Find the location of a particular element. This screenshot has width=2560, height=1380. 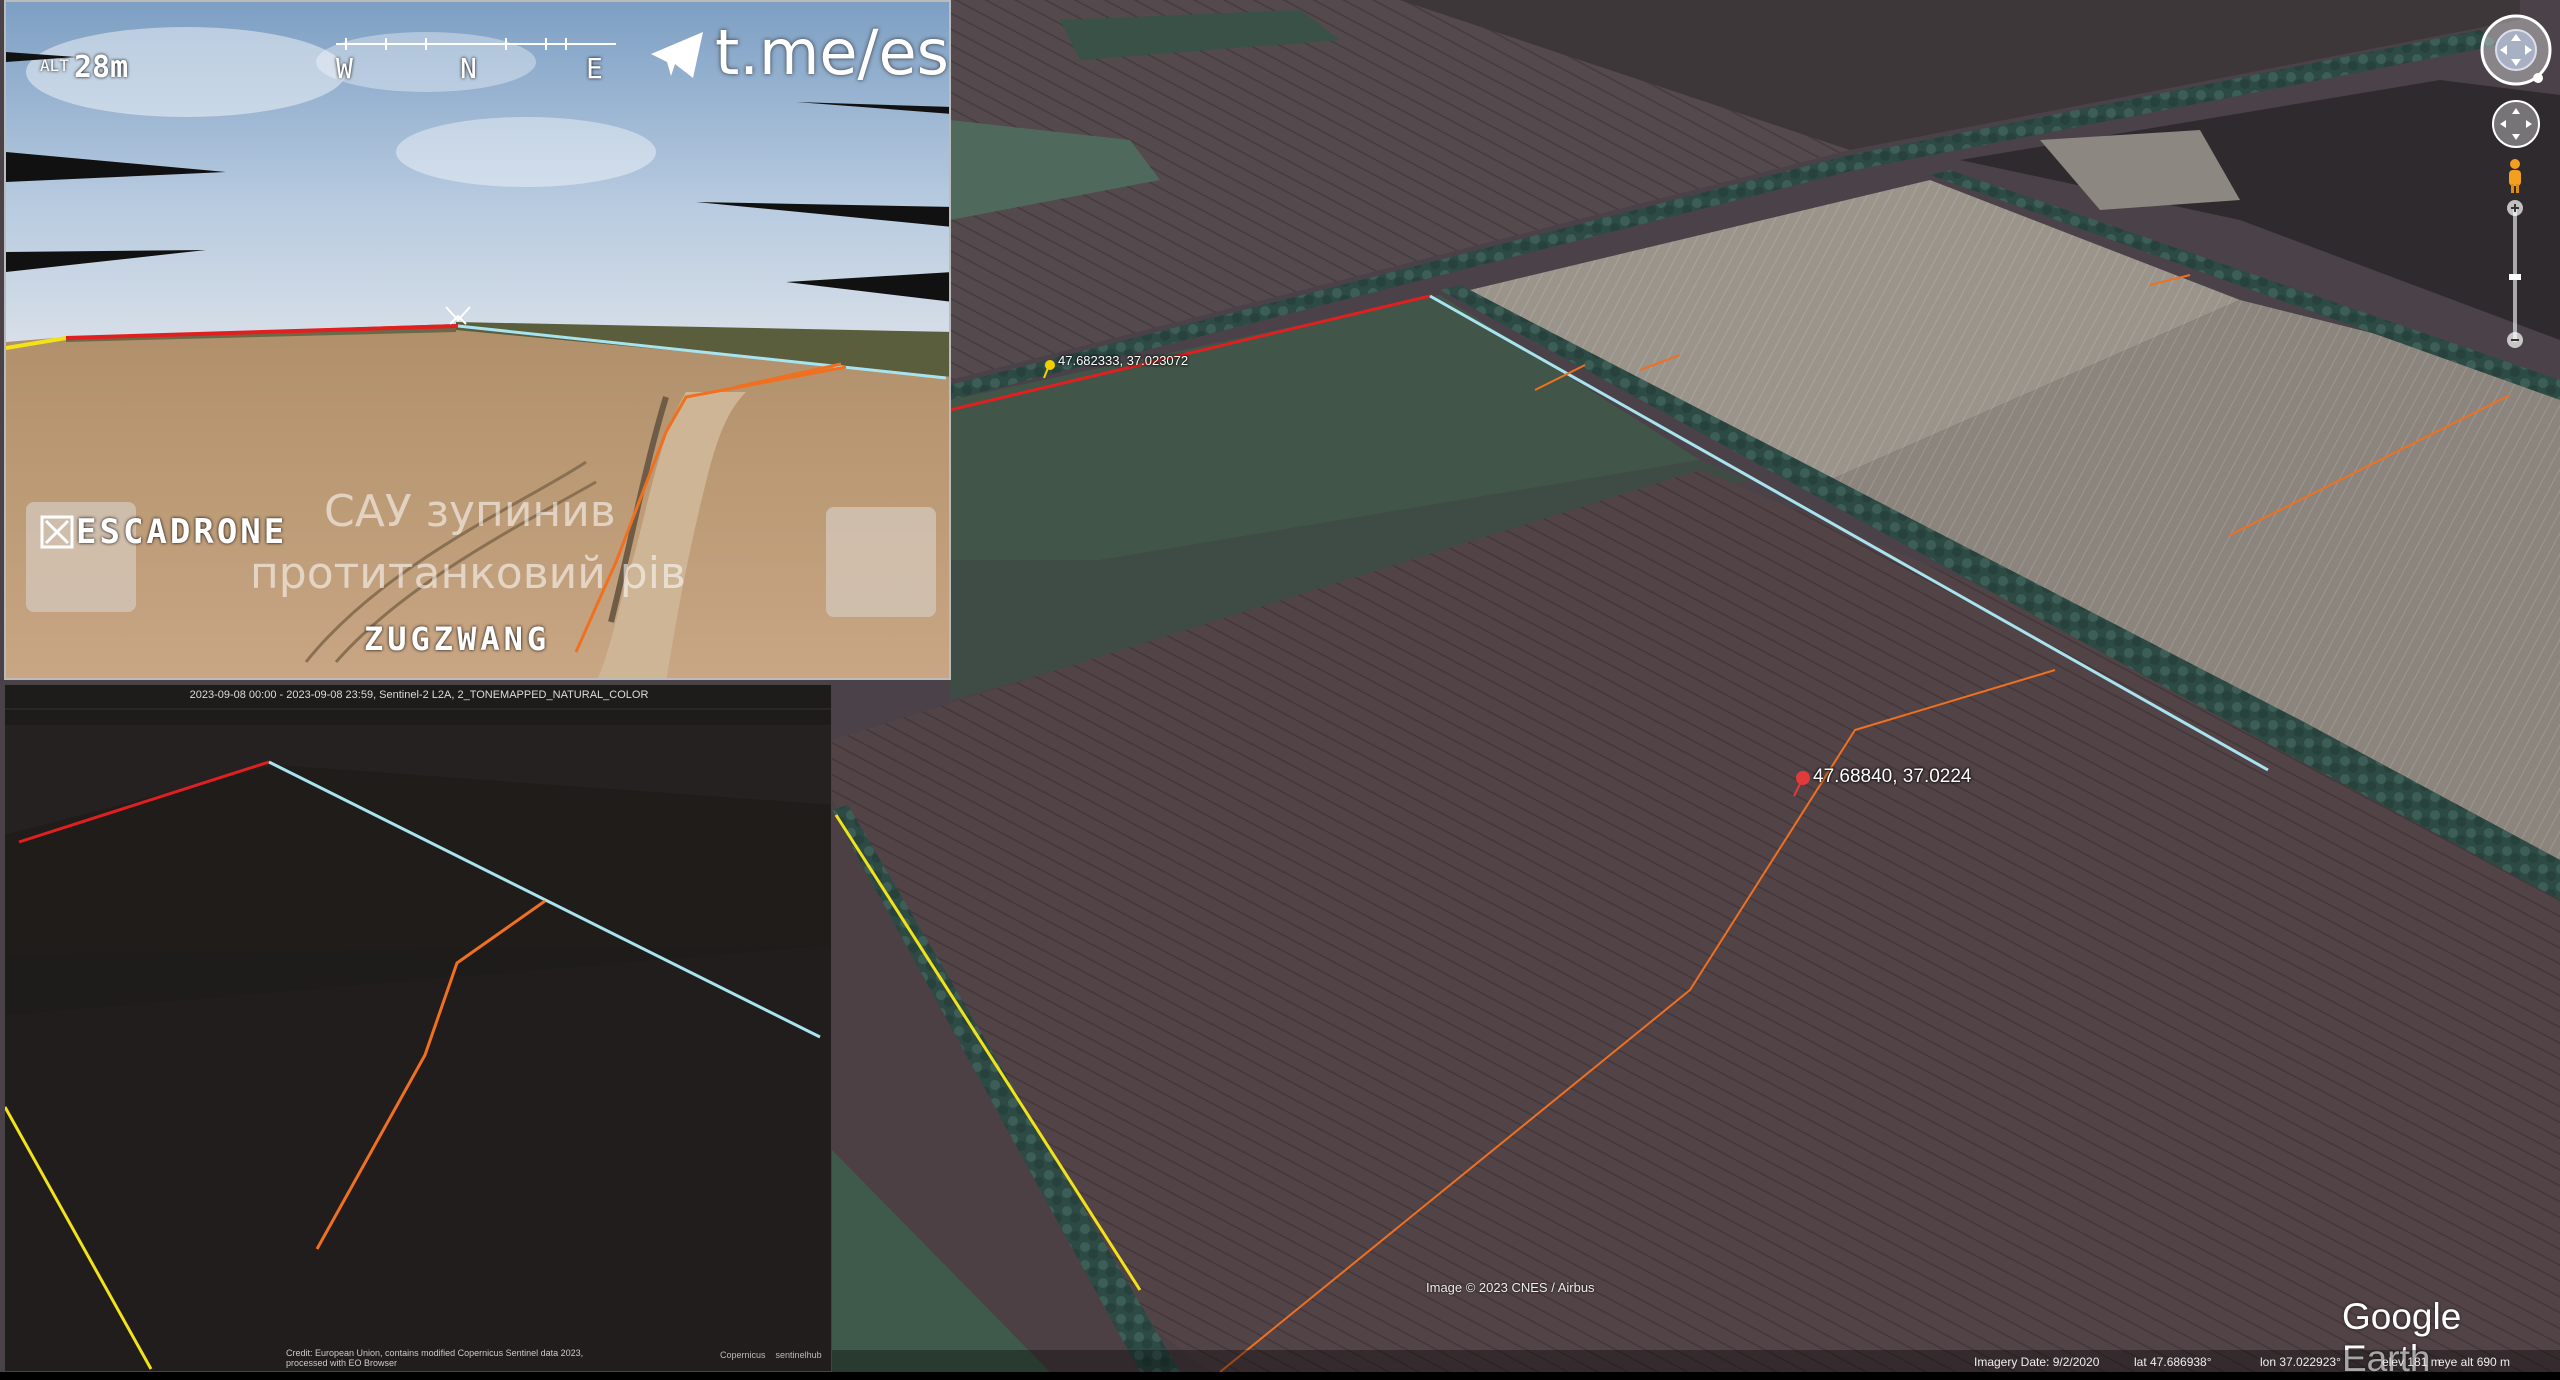

imagery-date: Imagery Date: 9/2/2020 is located at coordinates (2037, 1362).